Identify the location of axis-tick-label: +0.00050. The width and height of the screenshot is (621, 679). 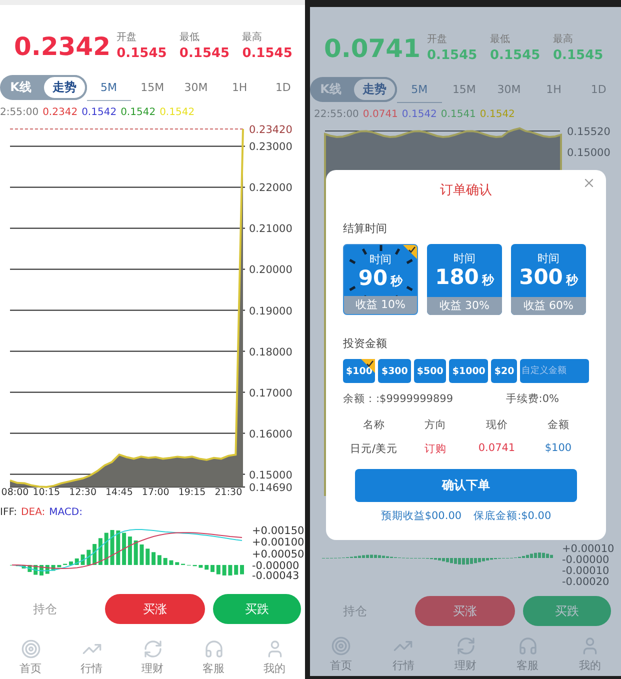
(278, 554).